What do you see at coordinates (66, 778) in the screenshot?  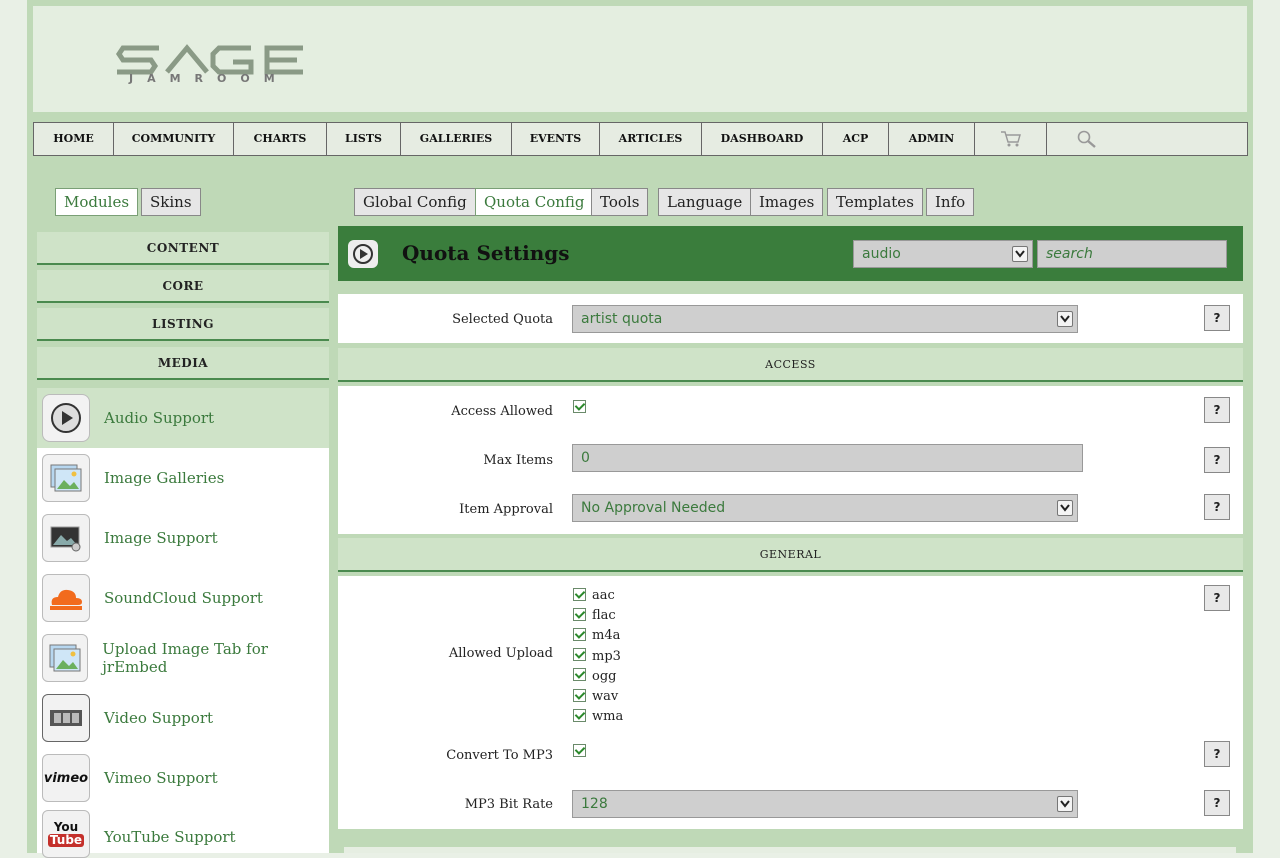 I see `vimeo-icon-text: vimeo` at bounding box center [66, 778].